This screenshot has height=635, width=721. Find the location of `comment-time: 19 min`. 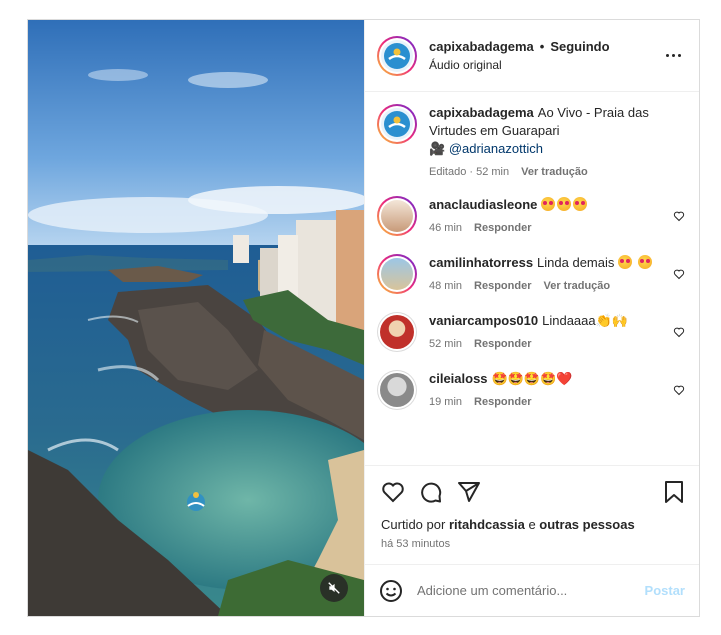

comment-time: 19 min is located at coordinates (446, 402).